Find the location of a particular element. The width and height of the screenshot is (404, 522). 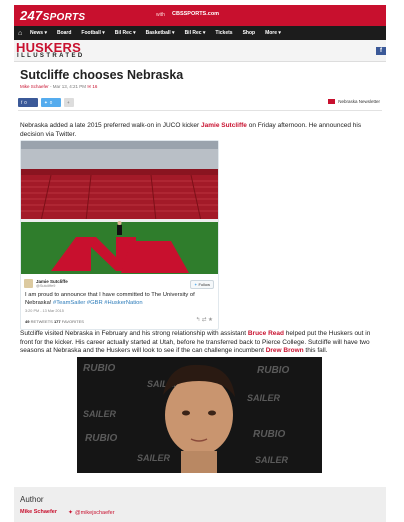

share-buttons: f 0 ✦ 0 + is located at coordinates (46, 102).